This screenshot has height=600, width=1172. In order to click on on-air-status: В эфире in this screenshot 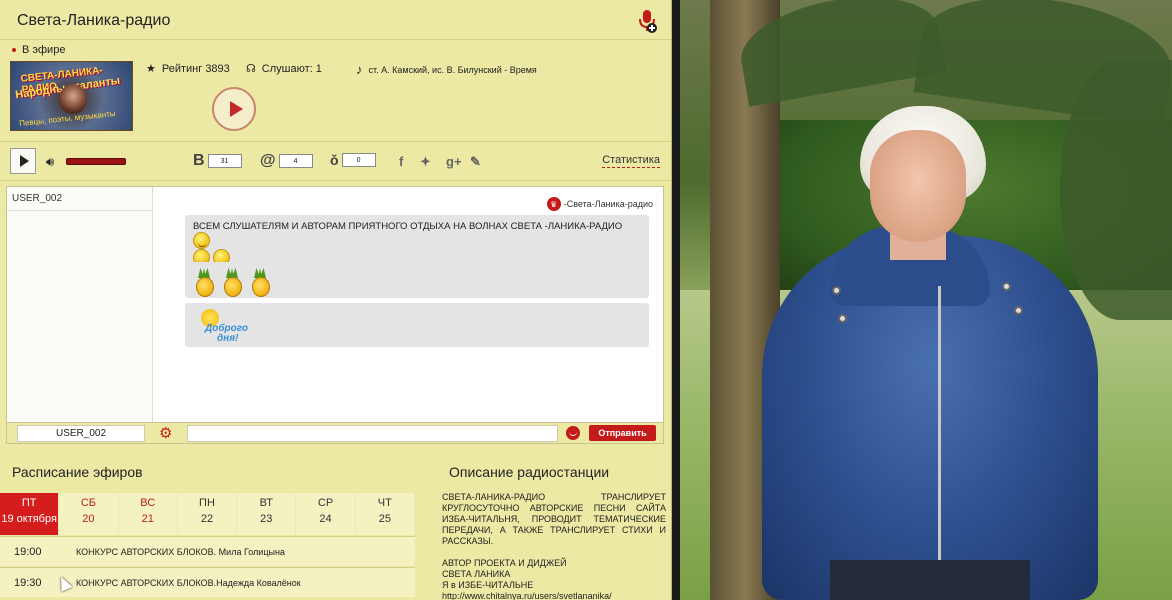, I will do `click(38, 50)`.